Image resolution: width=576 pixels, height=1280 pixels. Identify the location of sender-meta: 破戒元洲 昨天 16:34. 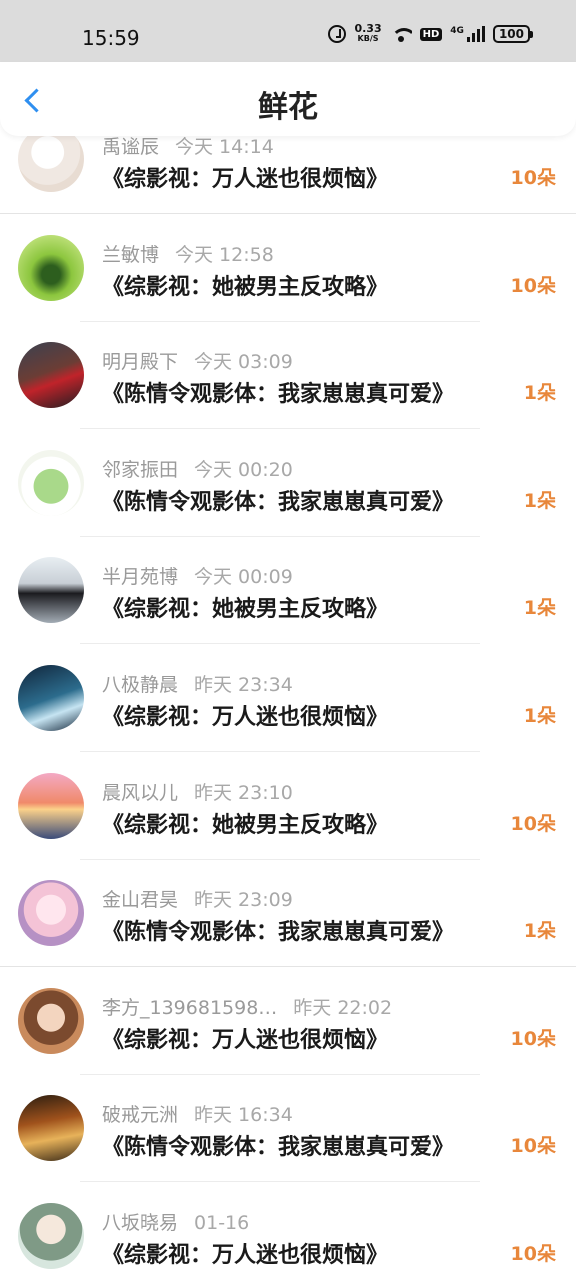
(197, 1113).